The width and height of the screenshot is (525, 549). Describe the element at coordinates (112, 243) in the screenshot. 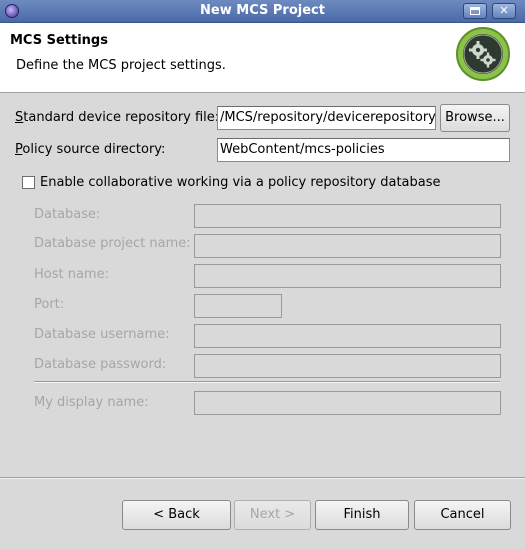

I see `db-project-label: Database project name:` at that location.